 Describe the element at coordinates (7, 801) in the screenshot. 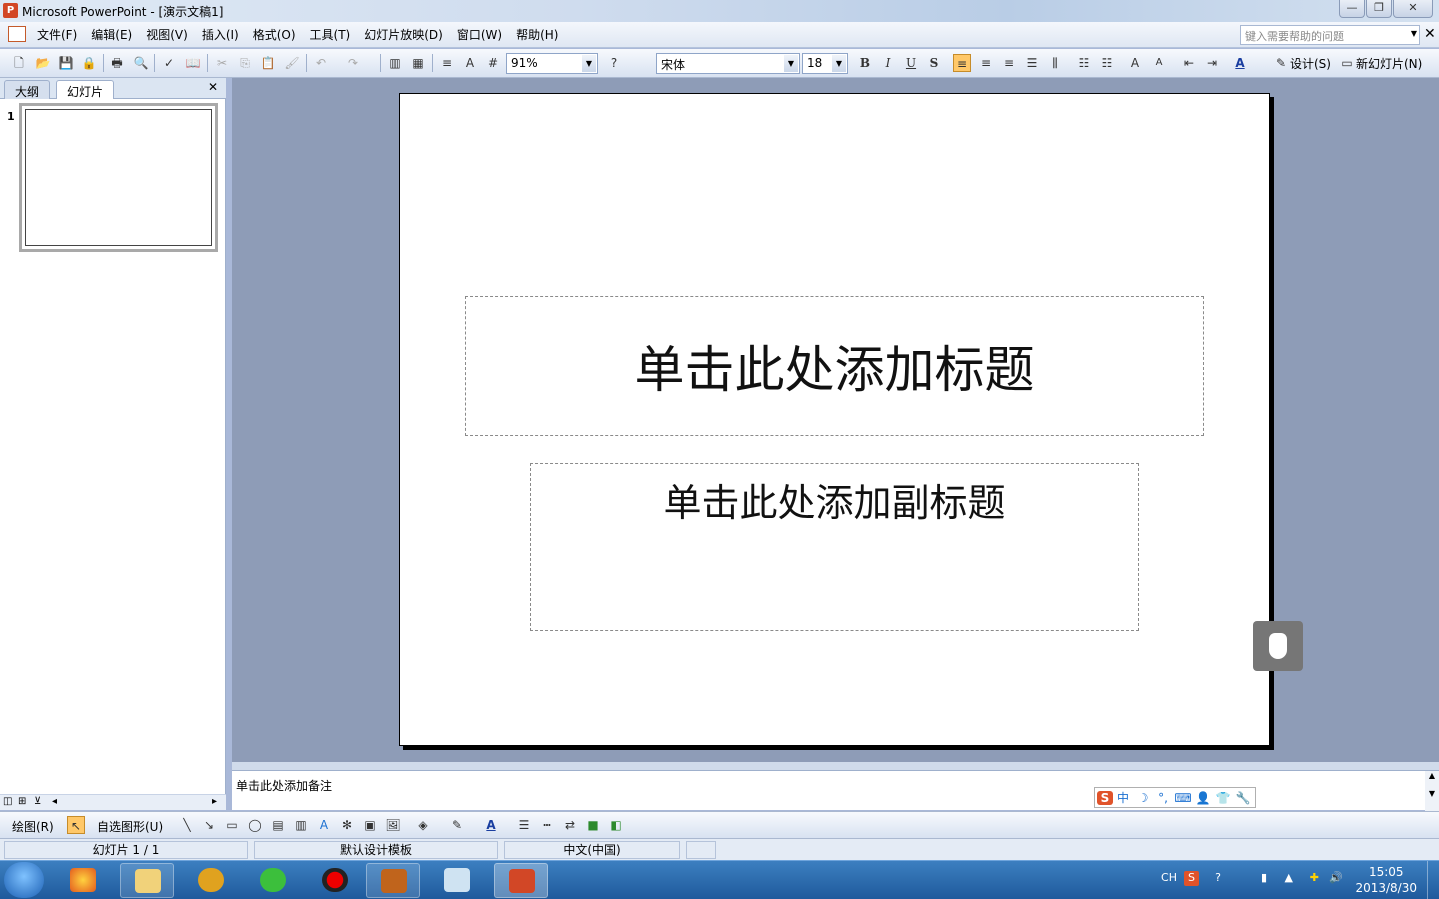

I see `normal-view-icon: ◫` at that location.